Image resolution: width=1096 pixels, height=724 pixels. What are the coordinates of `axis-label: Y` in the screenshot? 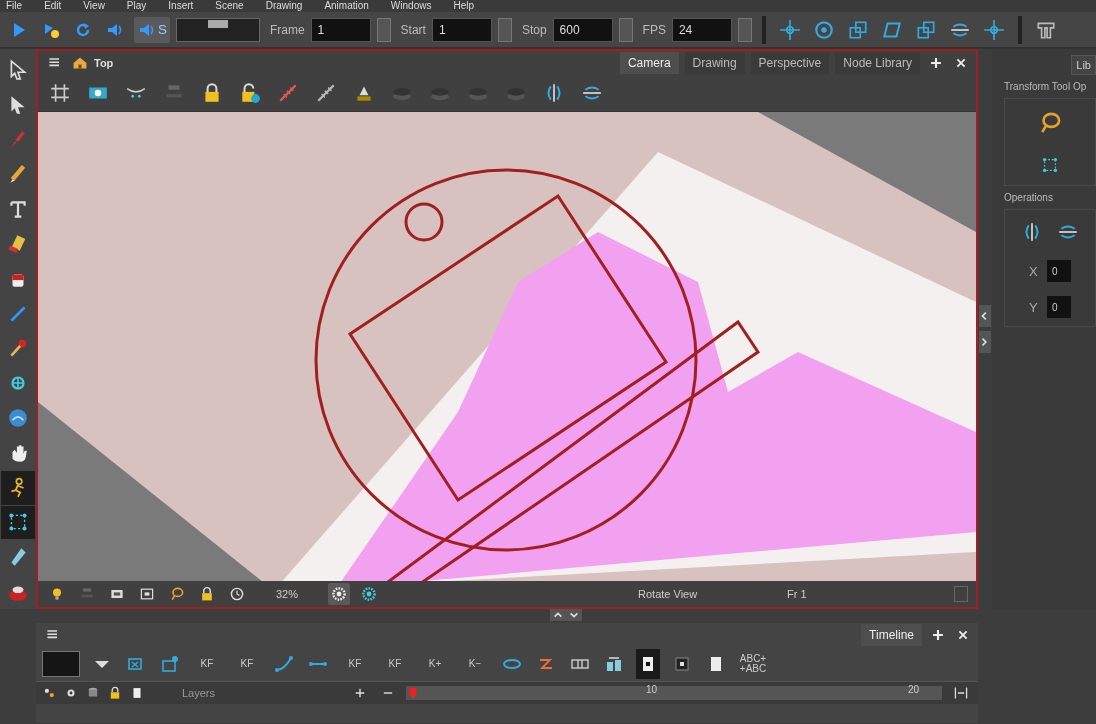 It's located at (1034, 307).